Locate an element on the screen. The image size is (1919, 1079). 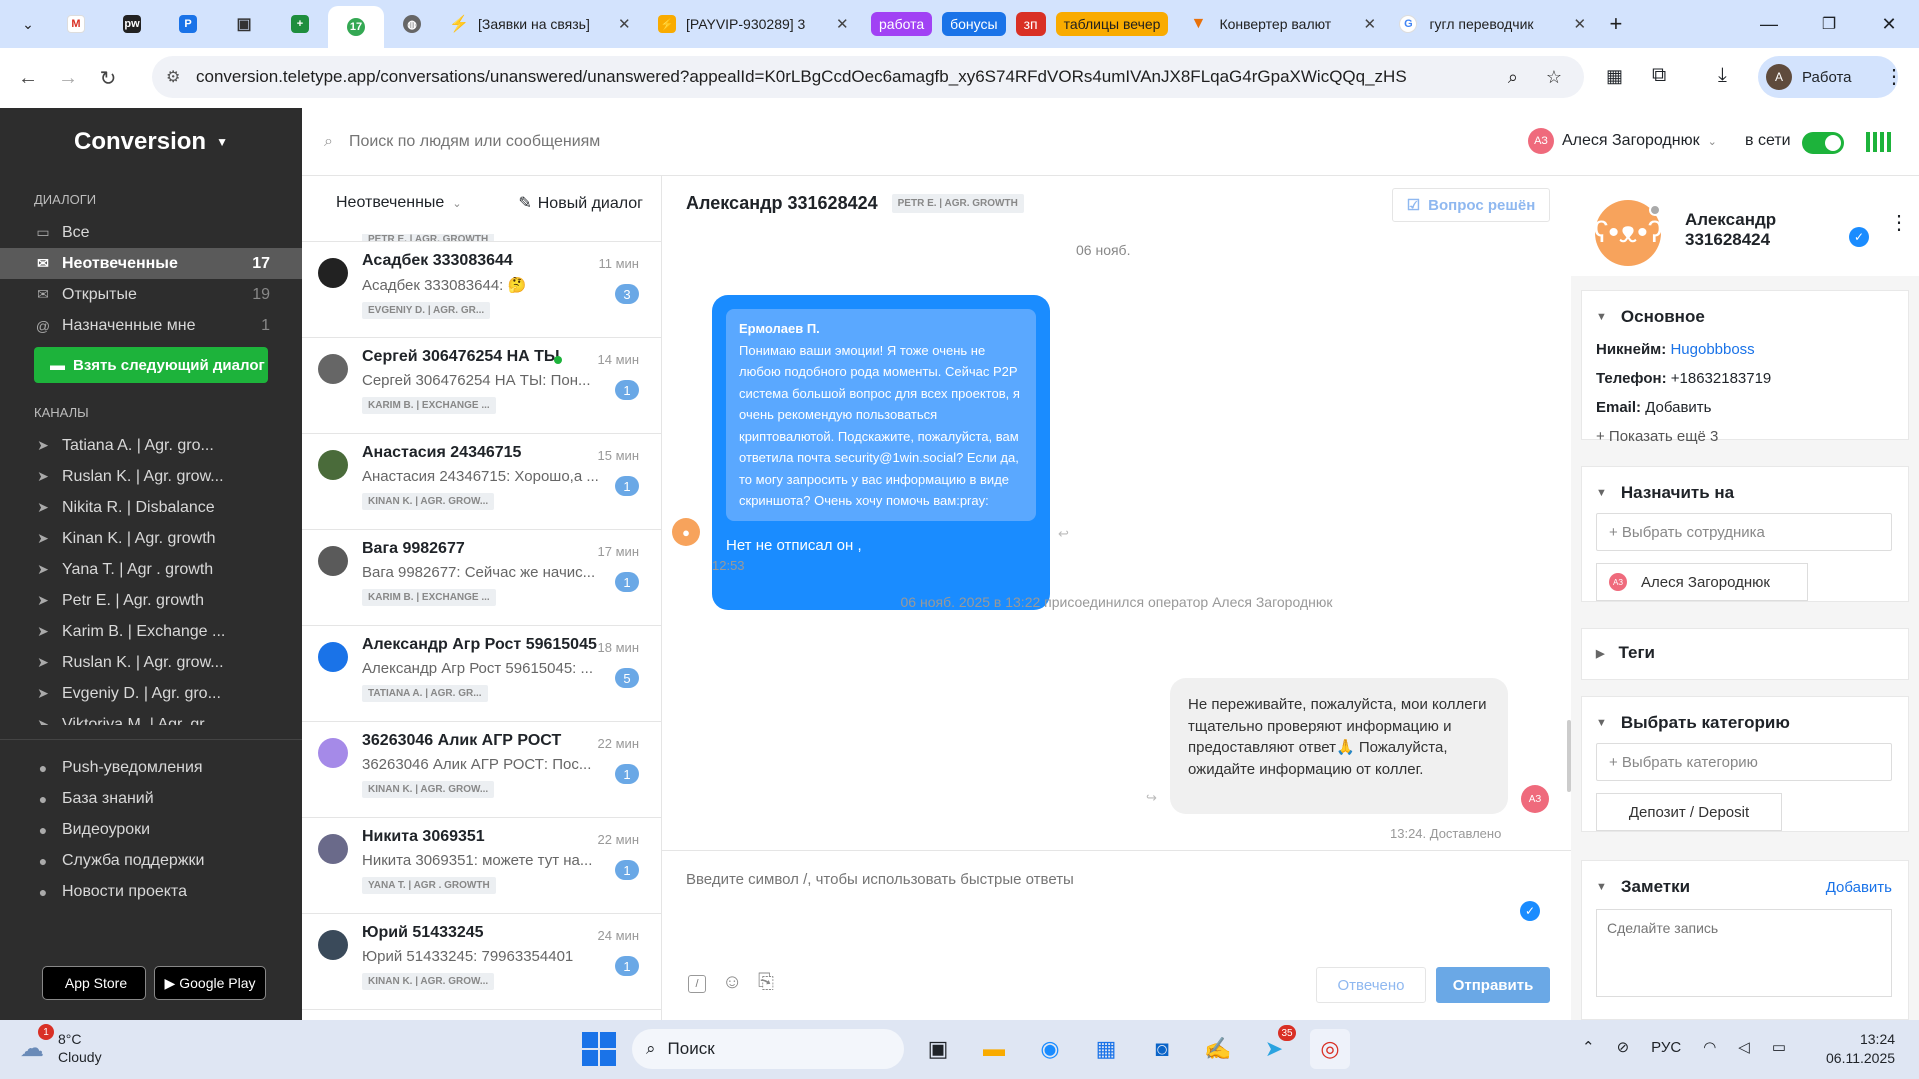
tab-globe: ◍ is located at coordinates (412, 24).